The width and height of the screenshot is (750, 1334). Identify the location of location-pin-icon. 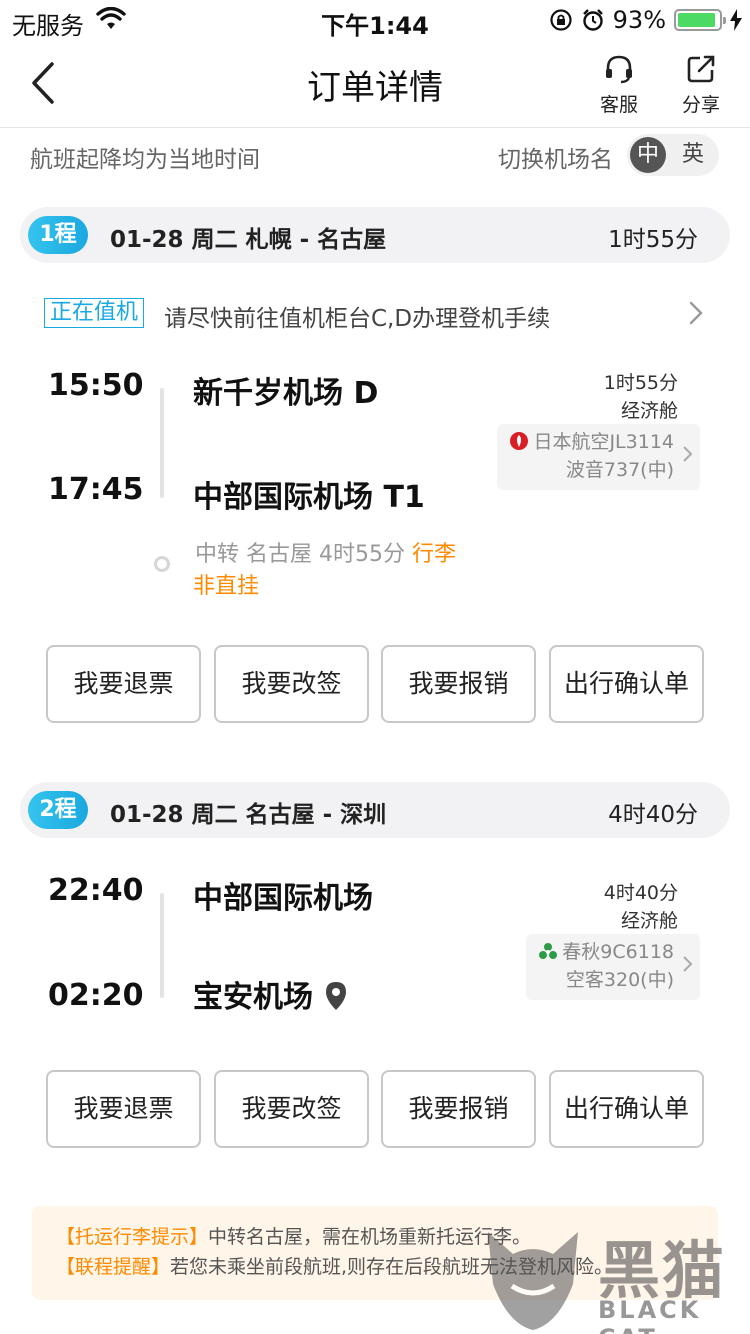
(336, 996).